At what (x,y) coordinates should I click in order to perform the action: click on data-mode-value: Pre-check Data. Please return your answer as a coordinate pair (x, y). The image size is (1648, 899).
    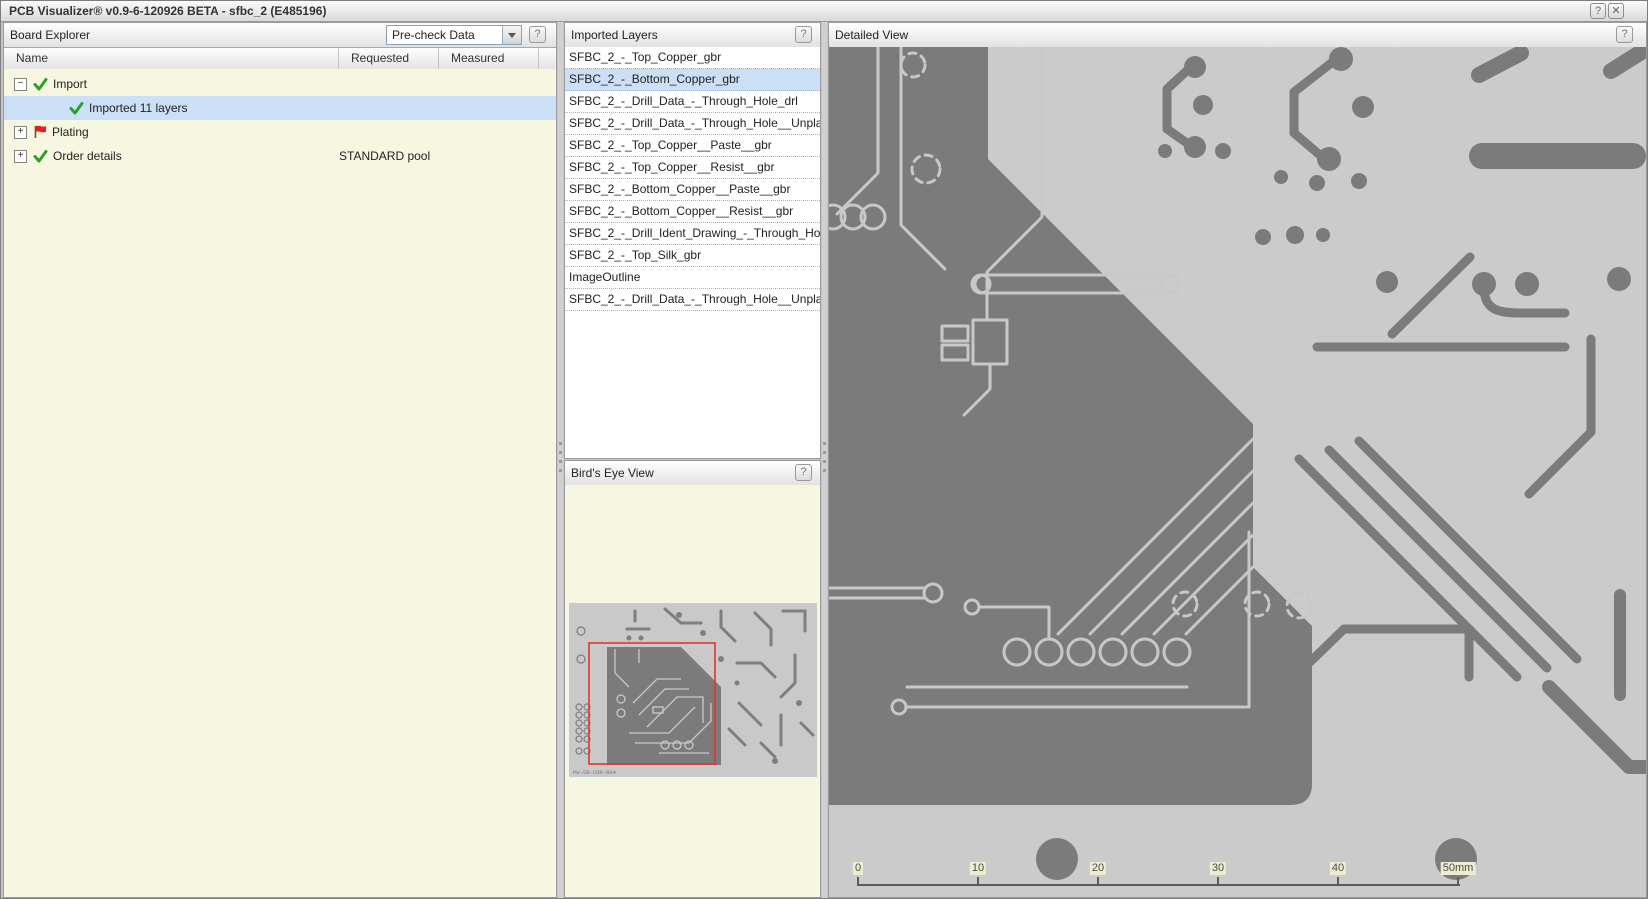
    Looking at the image, I should click on (433, 35).